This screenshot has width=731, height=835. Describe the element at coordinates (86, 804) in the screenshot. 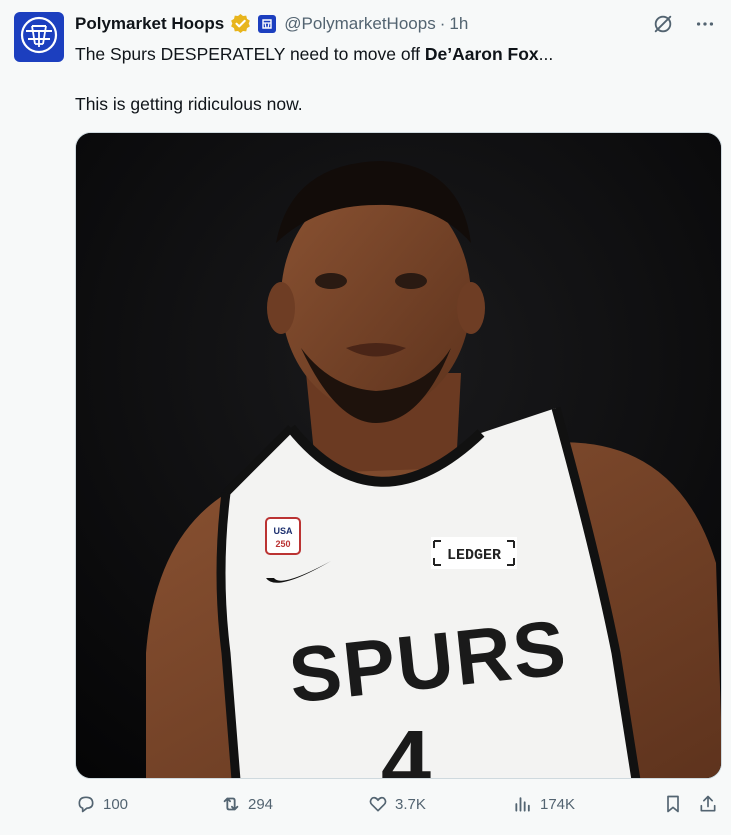

I see `reply-icon` at that location.